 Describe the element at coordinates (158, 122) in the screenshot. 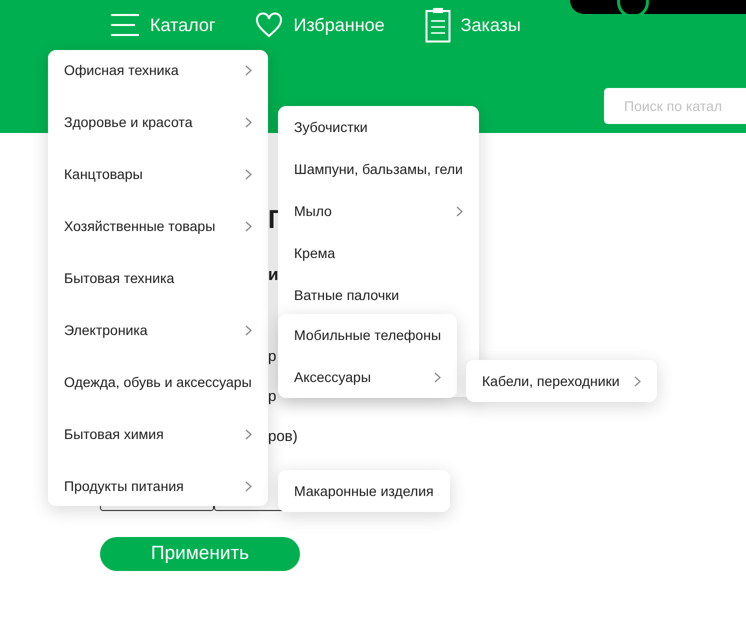

I see `menu-item: Здоровье и красота` at that location.